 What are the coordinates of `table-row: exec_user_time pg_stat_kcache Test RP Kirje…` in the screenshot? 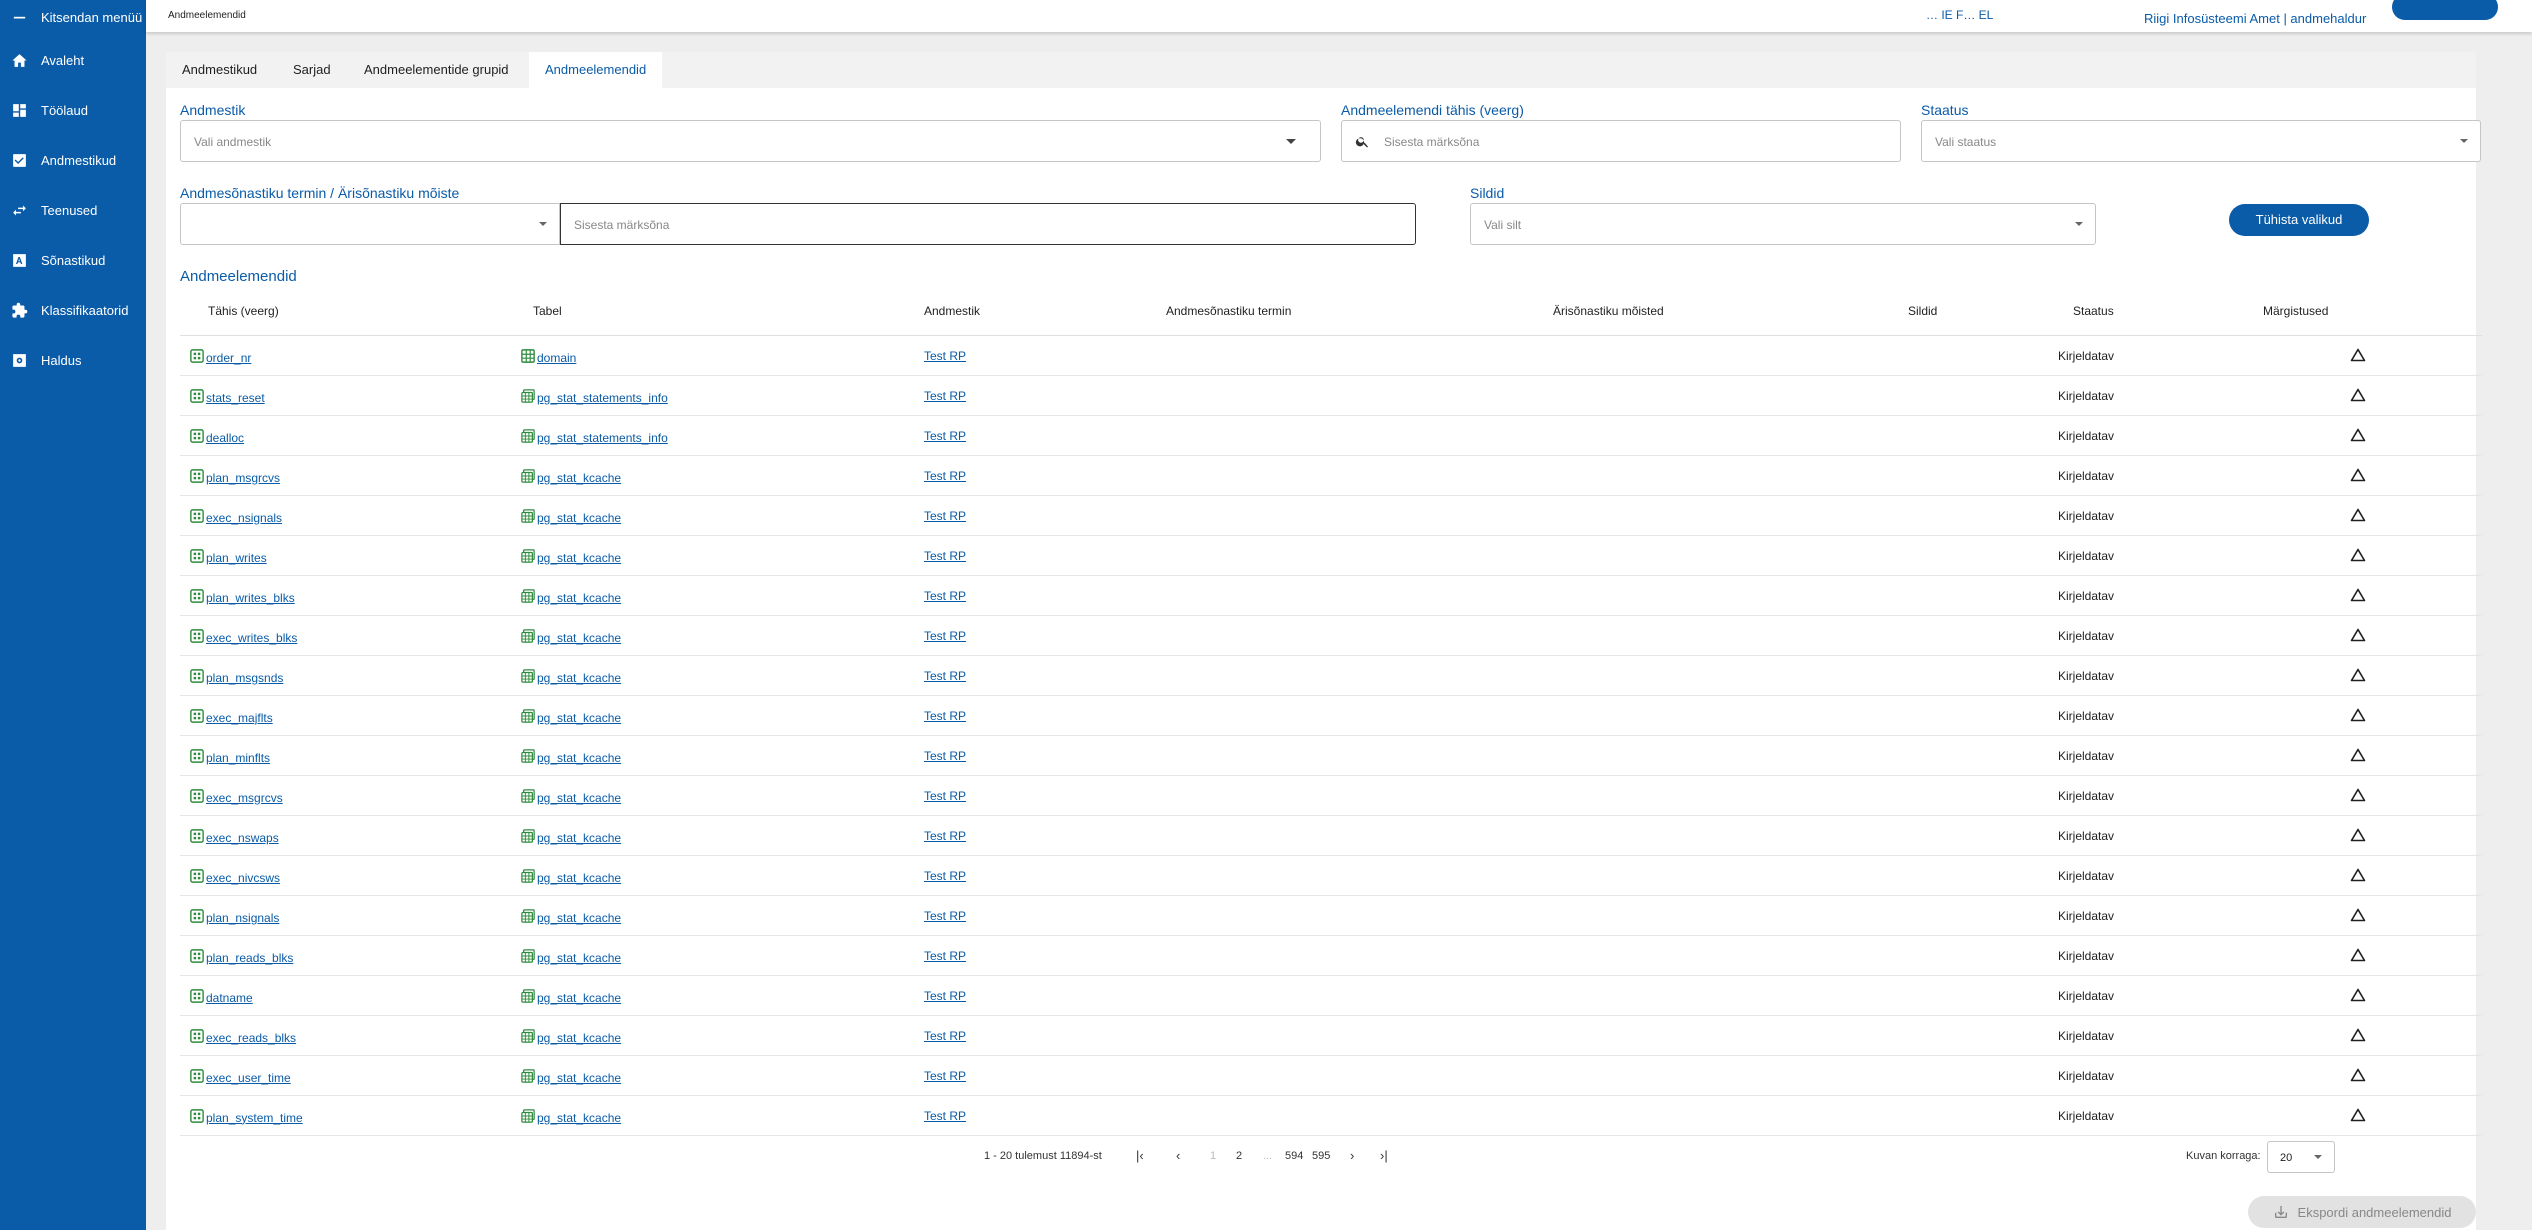 It's located at (1331, 1076).